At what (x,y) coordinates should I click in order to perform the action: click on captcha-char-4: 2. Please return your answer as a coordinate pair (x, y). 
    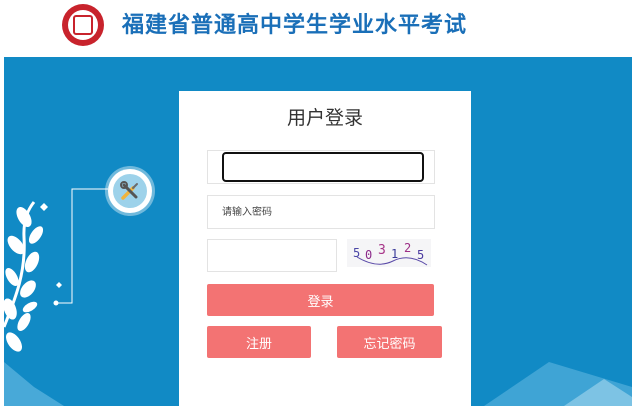
    Looking at the image, I should click on (407, 248).